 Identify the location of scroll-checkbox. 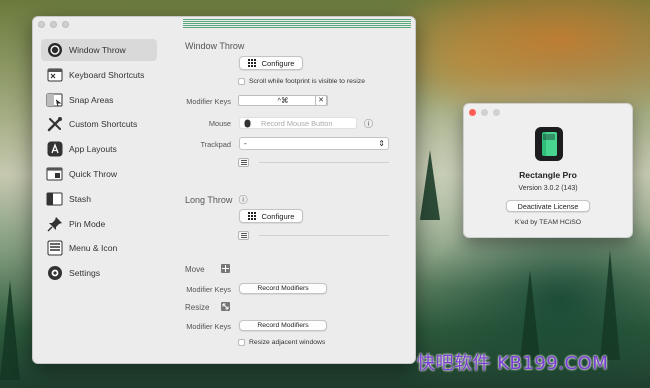
(241, 81).